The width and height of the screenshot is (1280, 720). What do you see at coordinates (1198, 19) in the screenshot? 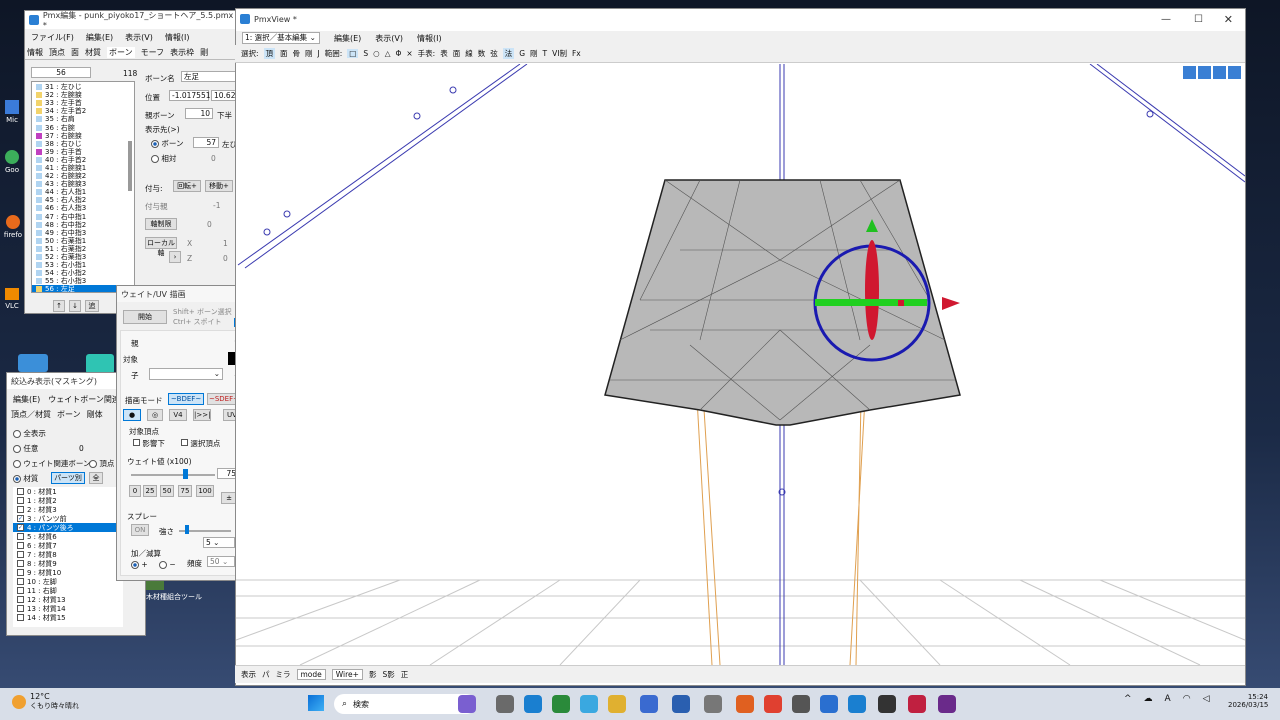
I see `maximize-icon: ☐` at bounding box center [1198, 19].